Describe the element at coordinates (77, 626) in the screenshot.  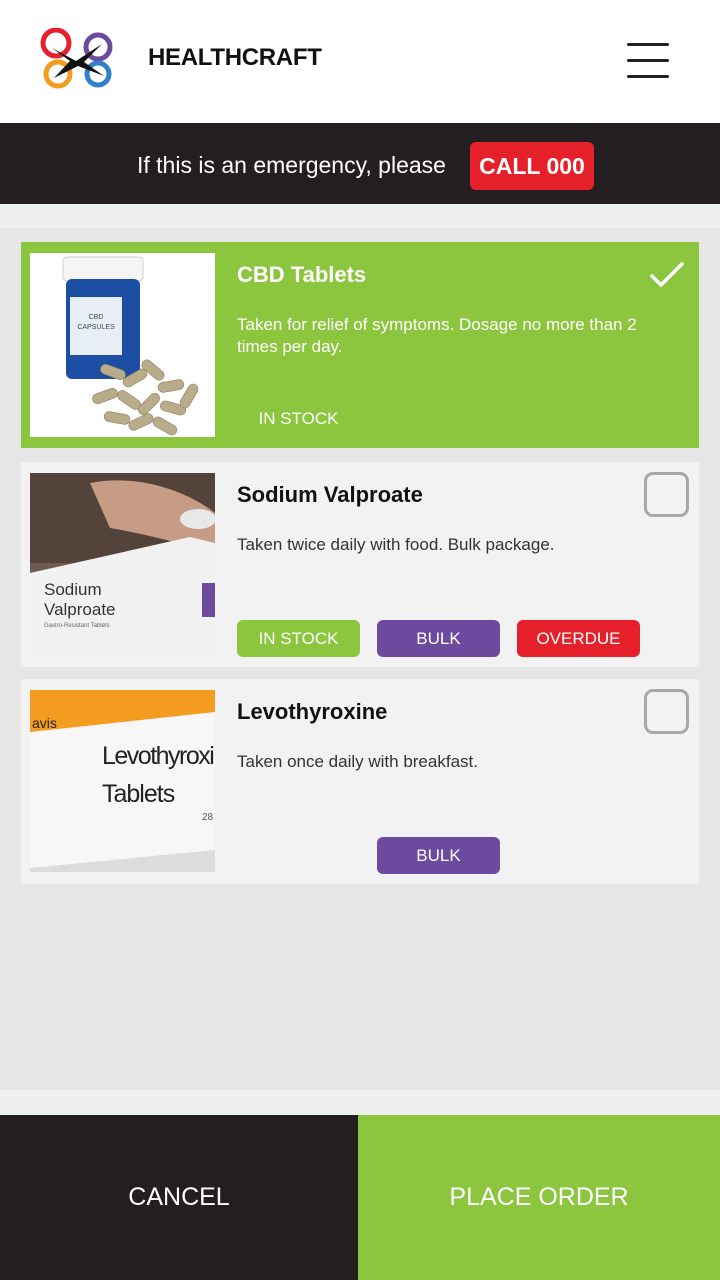
I see `svg-text: Gastro-Resistant Tablets` at that location.